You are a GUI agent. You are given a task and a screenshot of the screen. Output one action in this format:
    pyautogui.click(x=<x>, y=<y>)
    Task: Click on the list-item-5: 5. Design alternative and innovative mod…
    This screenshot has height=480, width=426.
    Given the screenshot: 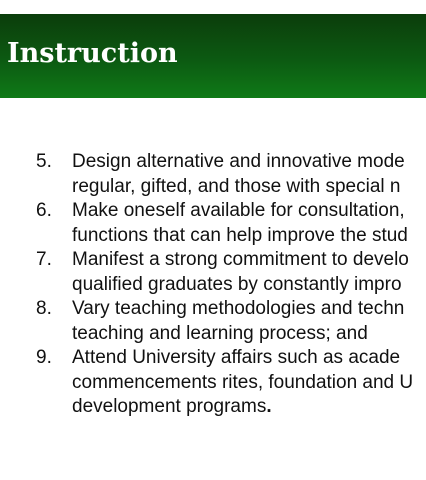 What is the action you would take?
    pyautogui.click(x=213, y=174)
    